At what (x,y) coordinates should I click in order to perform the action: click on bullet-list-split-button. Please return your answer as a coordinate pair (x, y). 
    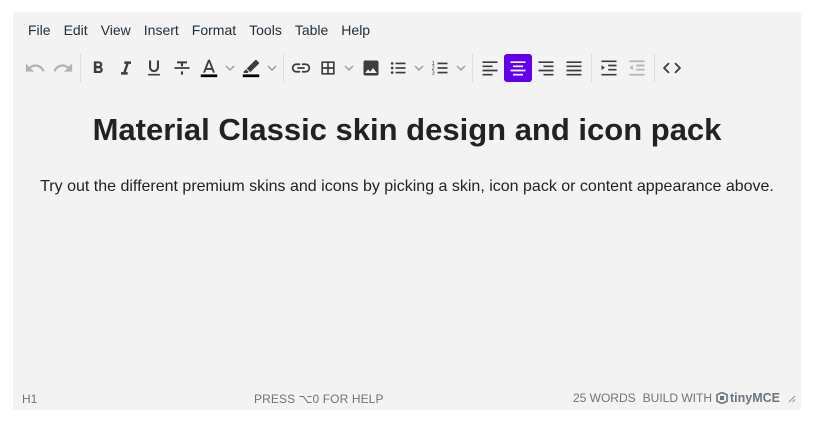
    Looking at the image, I should click on (406, 68).